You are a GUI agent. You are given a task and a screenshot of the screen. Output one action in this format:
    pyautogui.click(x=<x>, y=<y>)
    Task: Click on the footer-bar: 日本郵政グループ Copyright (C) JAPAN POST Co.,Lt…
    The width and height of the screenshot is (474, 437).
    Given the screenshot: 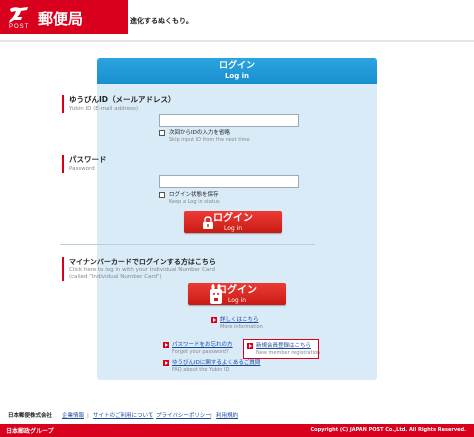 What is the action you would take?
    pyautogui.click(x=237, y=430)
    